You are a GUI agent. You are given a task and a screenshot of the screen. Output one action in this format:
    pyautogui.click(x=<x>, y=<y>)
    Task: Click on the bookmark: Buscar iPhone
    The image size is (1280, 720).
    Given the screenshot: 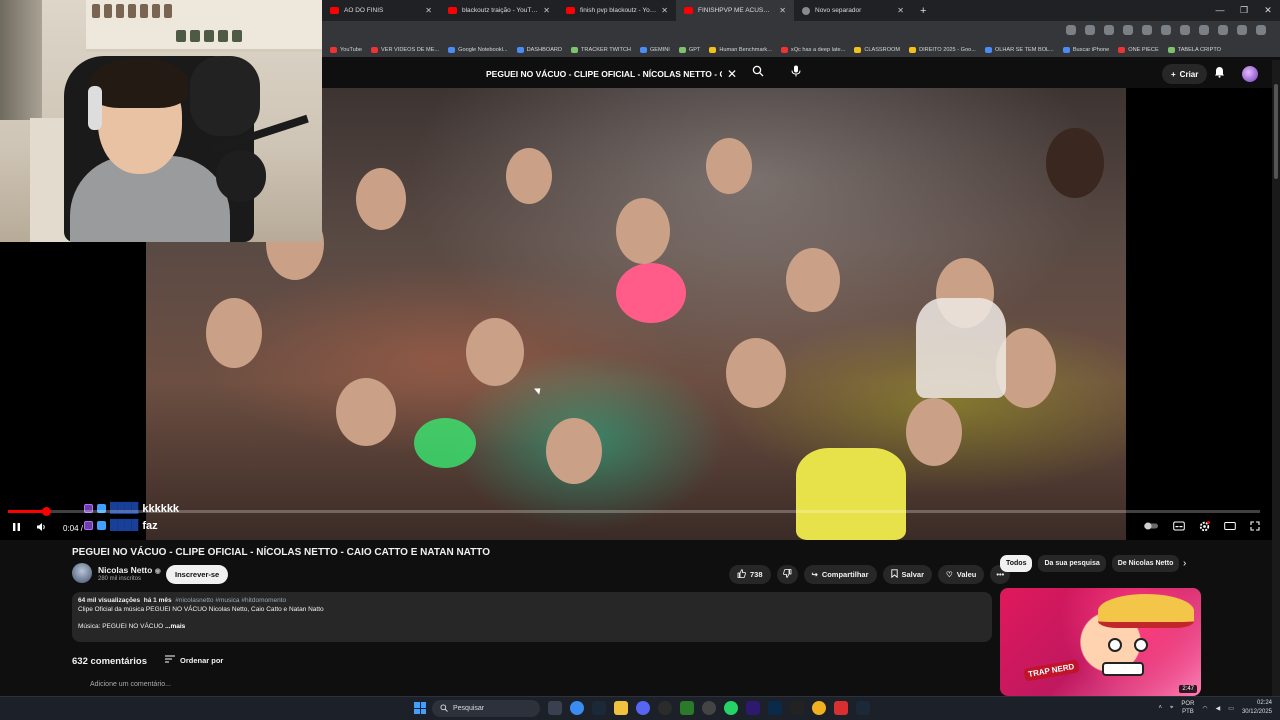 What is the action you would take?
    pyautogui.click(x=1085, y=50)
    